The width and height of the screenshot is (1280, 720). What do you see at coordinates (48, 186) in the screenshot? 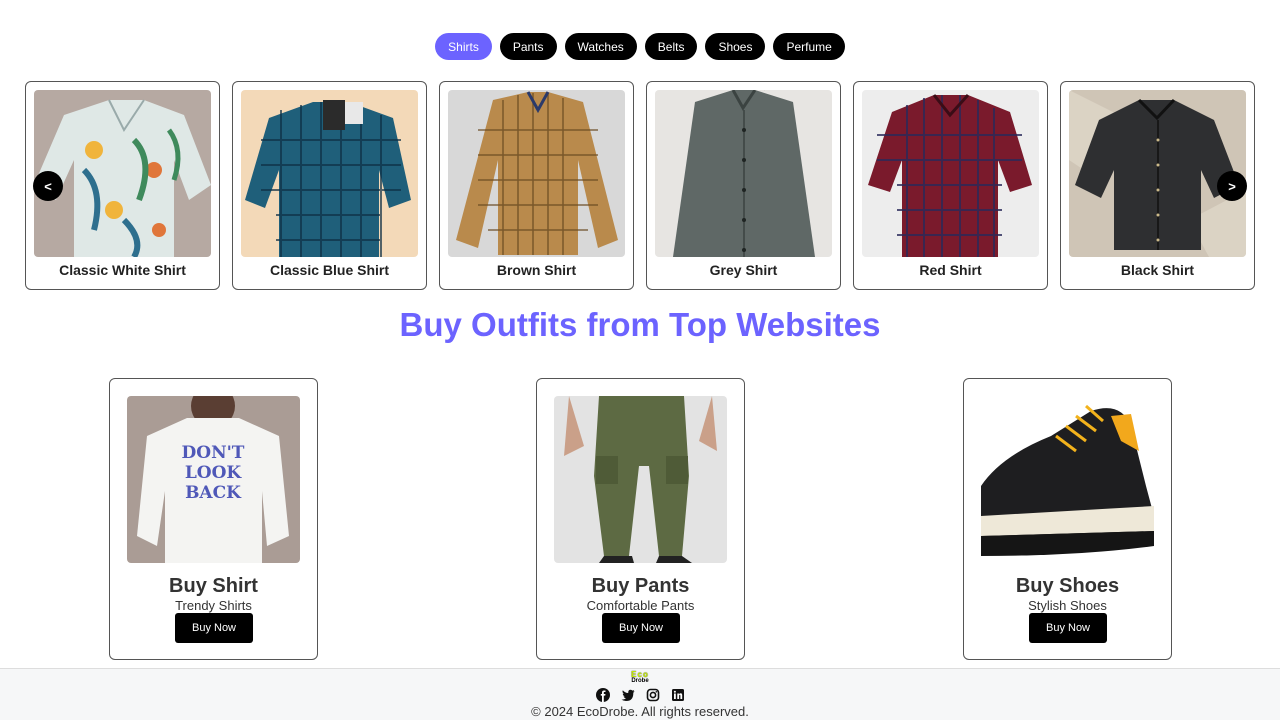
I see `carousel-prev-button: <` at bounding box center [48, 186].